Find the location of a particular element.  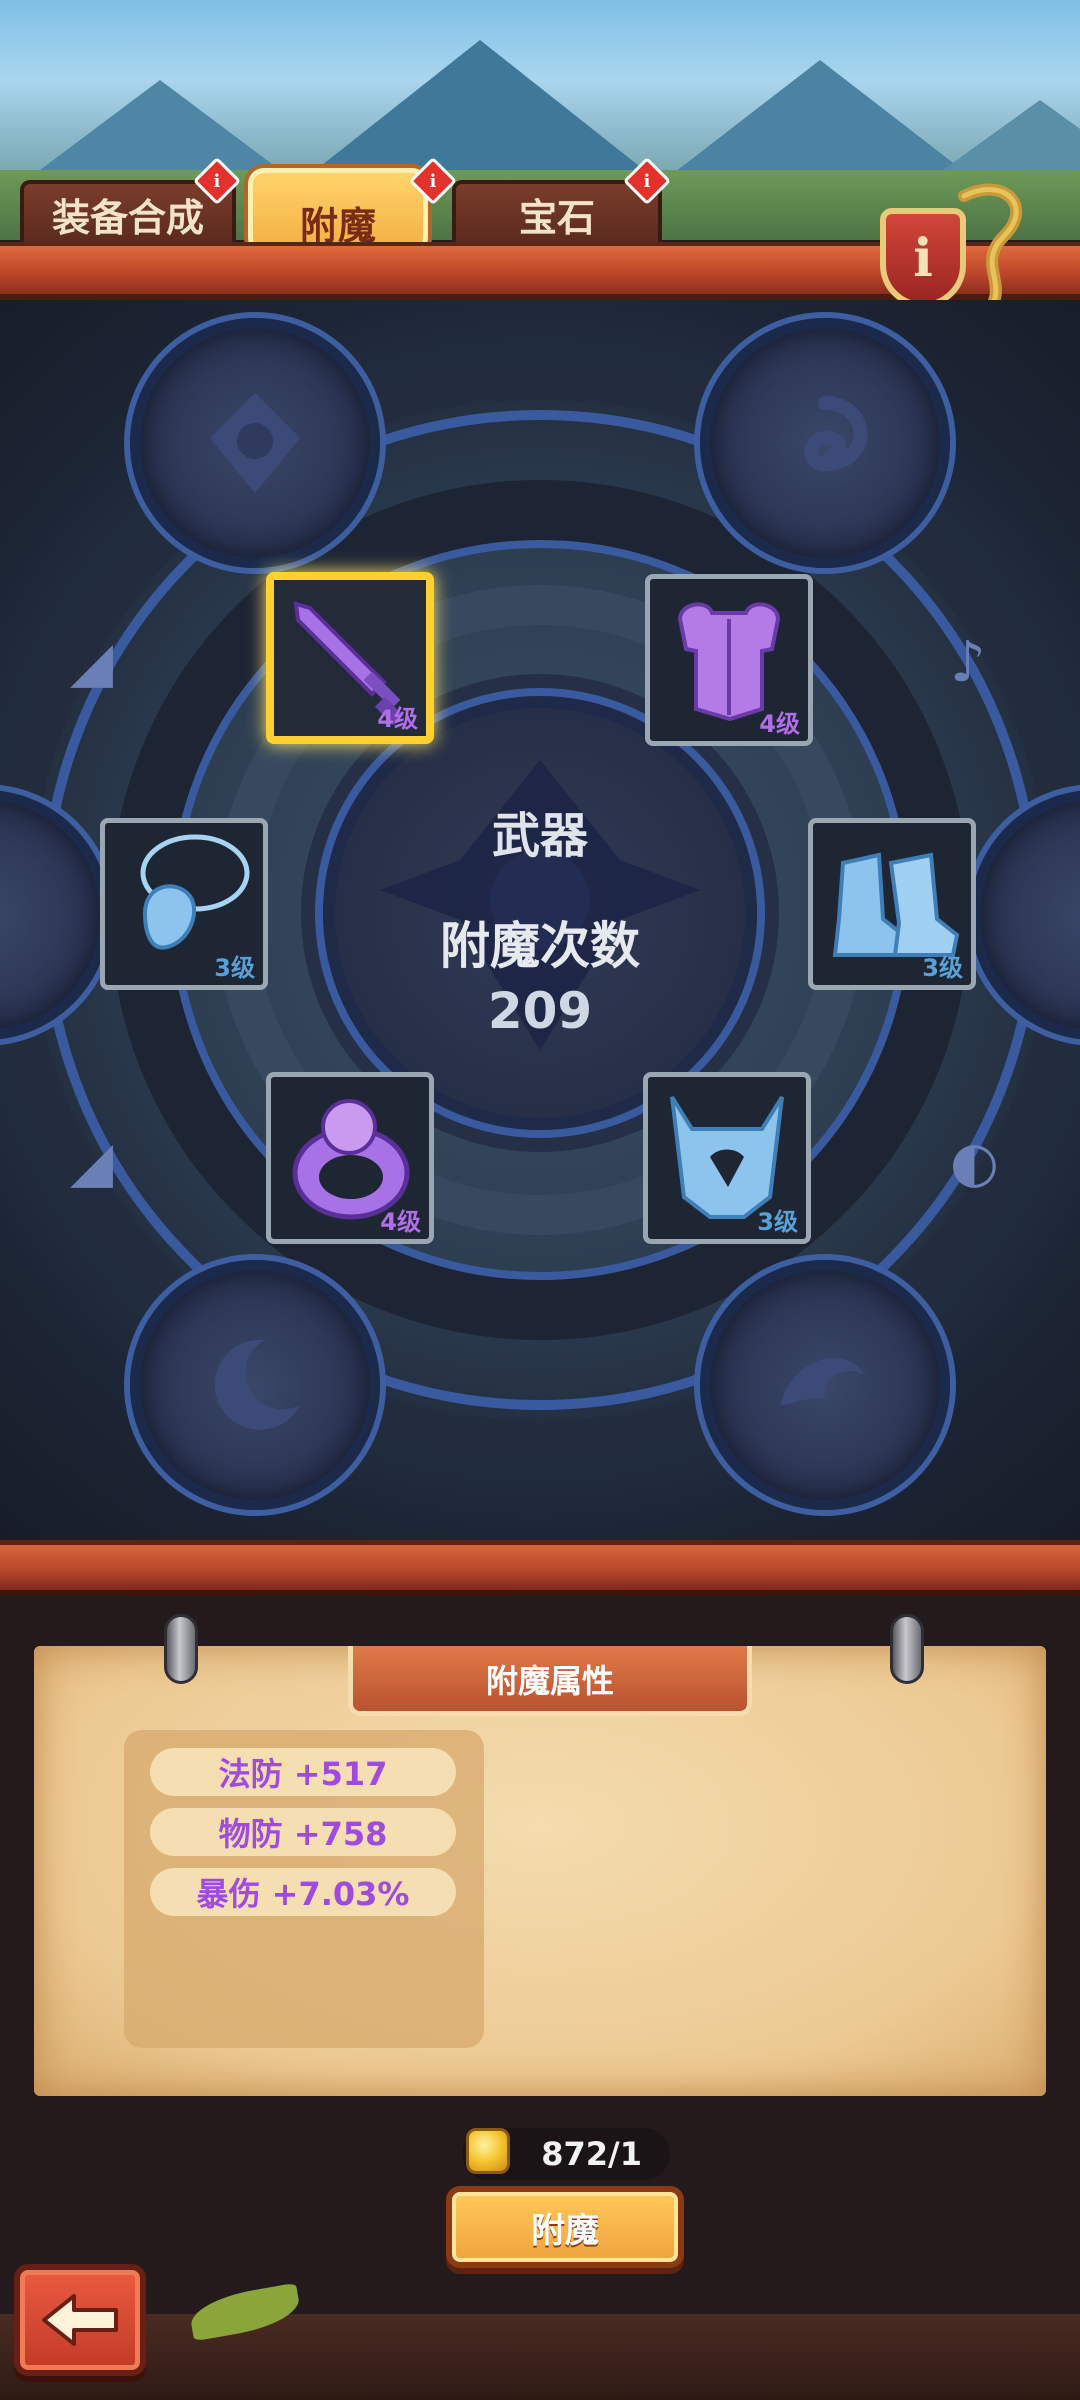

rune-symbol-icon is located at coordinates (255, 443).